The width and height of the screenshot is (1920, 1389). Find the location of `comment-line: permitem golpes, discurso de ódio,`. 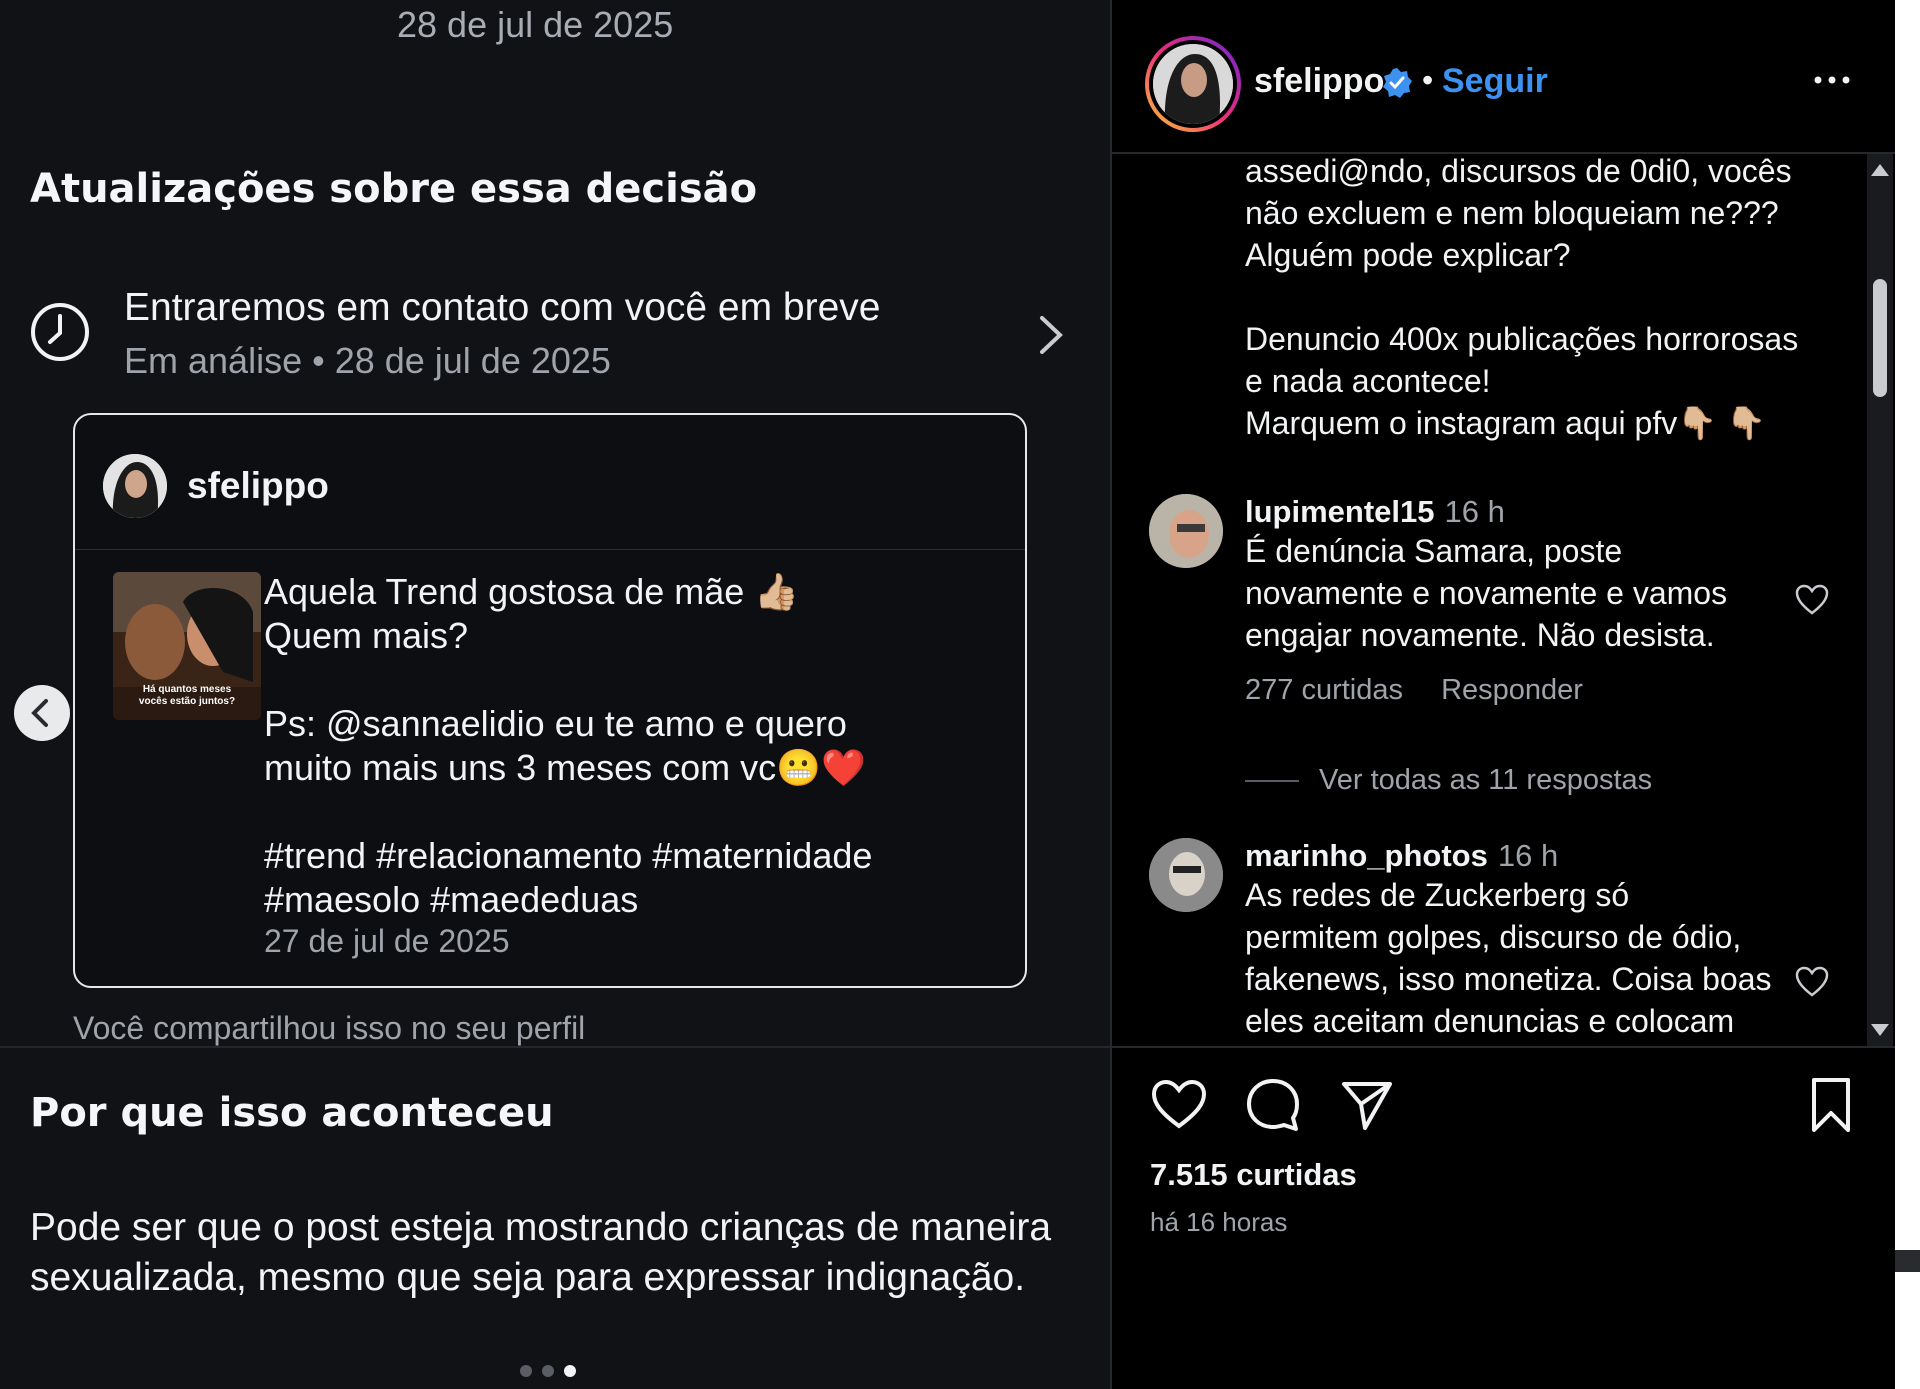

comment-line: permitem golpes, discurso de ódio, is located at coordinates (1493, 937).